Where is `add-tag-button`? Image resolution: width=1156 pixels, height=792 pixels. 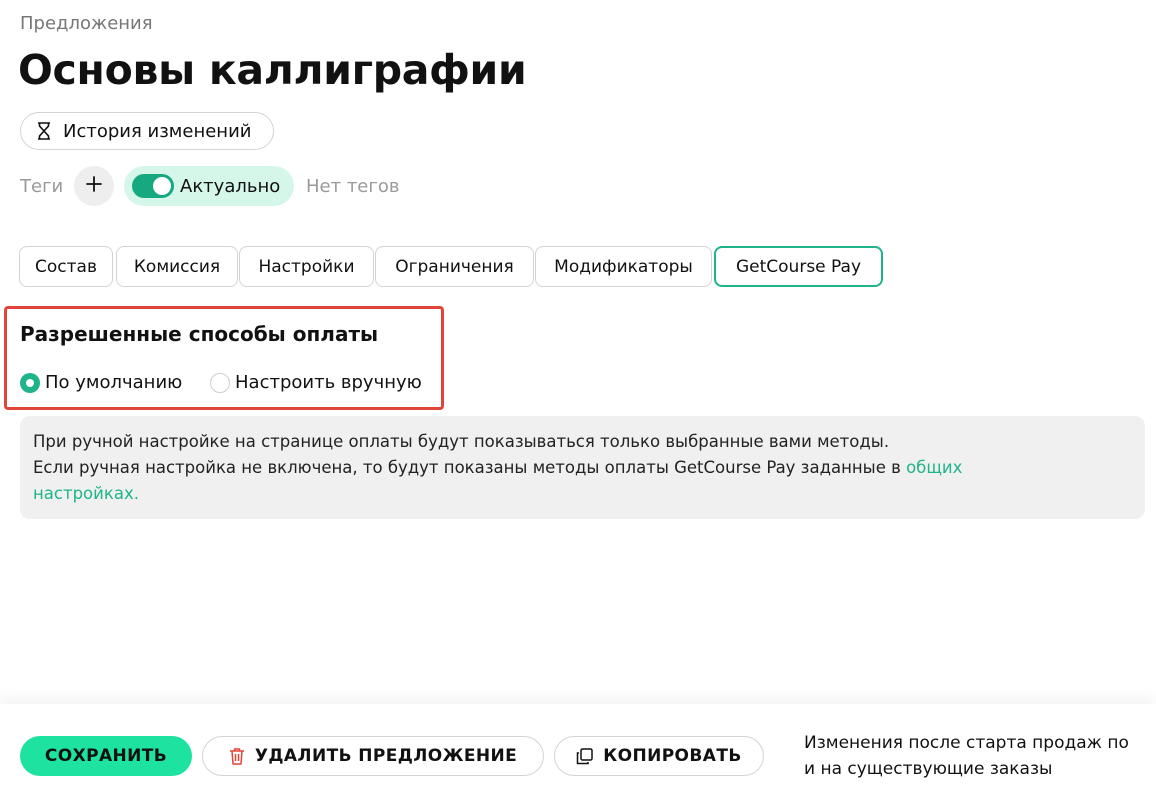 add-tag-button is located at coordinates (94, 186).